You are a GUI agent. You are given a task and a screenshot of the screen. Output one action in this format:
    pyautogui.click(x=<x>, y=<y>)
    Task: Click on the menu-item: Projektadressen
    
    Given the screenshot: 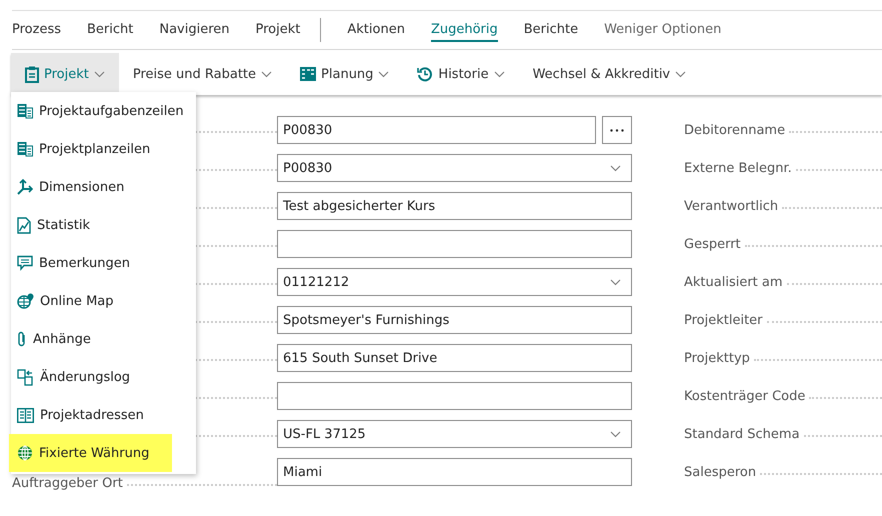 What is the action you would take?
    pyautogui.click(x=103, y=415)
    